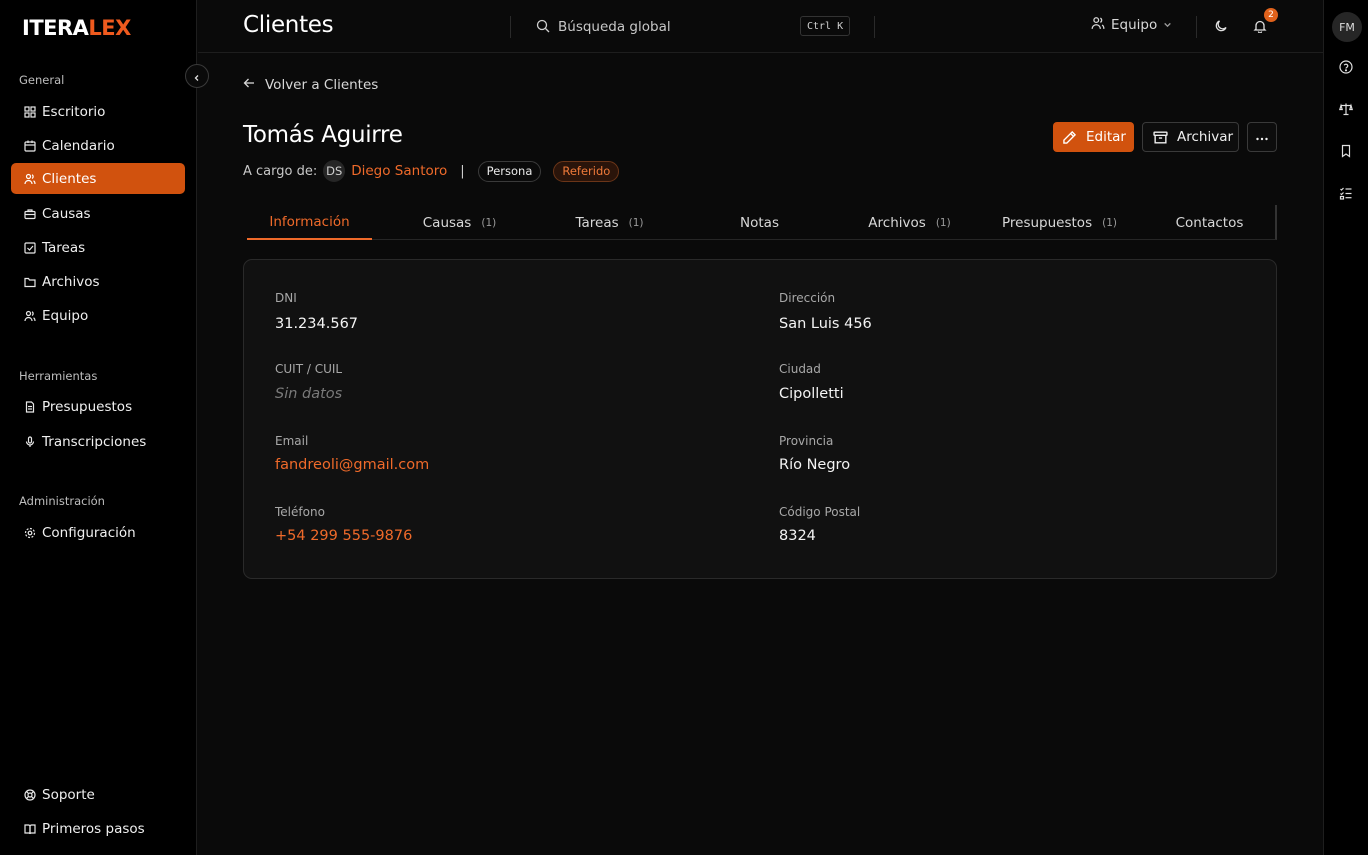  I want to click on arrow-left-icon, so click(249, 85).